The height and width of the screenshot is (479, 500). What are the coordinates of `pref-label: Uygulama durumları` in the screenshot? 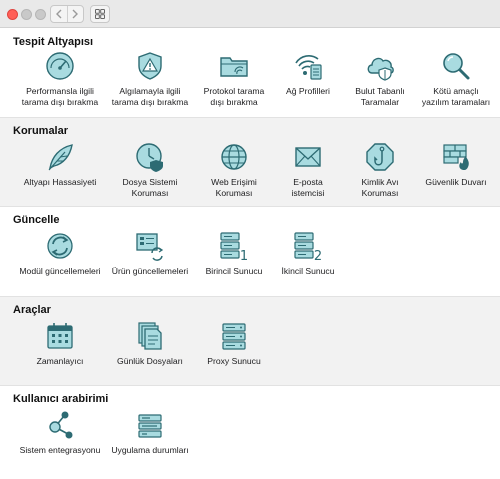 It's located at (150, 450).